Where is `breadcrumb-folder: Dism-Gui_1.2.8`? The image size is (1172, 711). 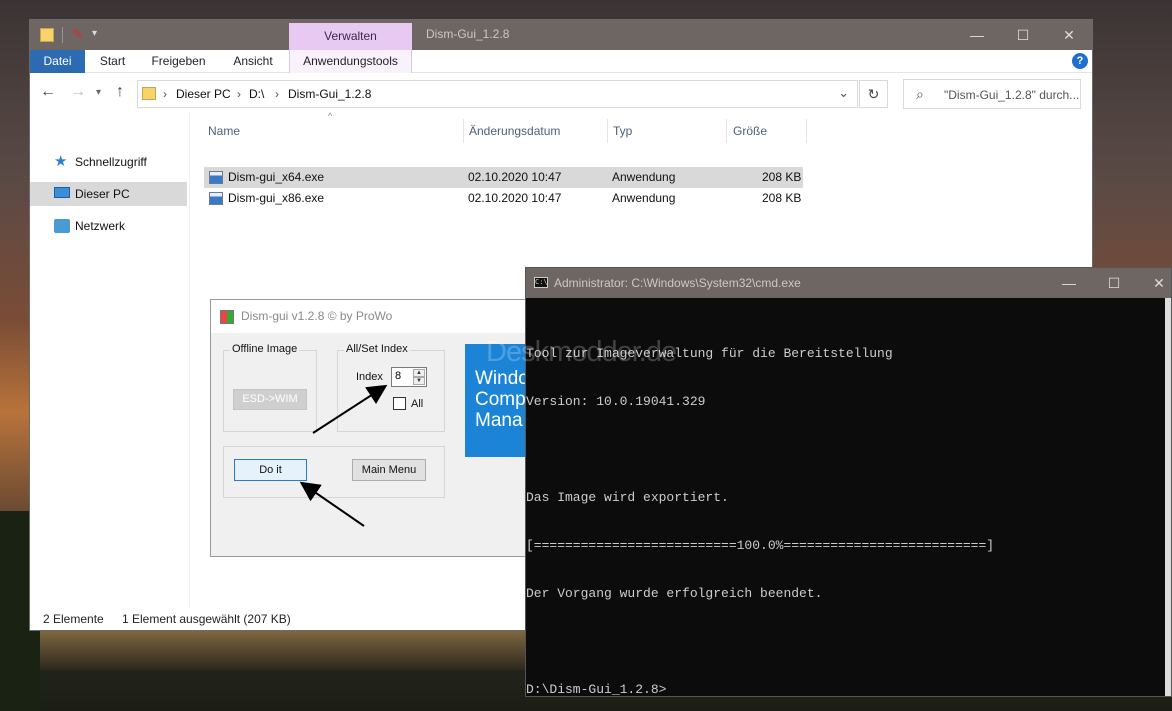 breadcrumb-folder: Dism-Gui_1.2.8 is located at coordinates (329, 94).